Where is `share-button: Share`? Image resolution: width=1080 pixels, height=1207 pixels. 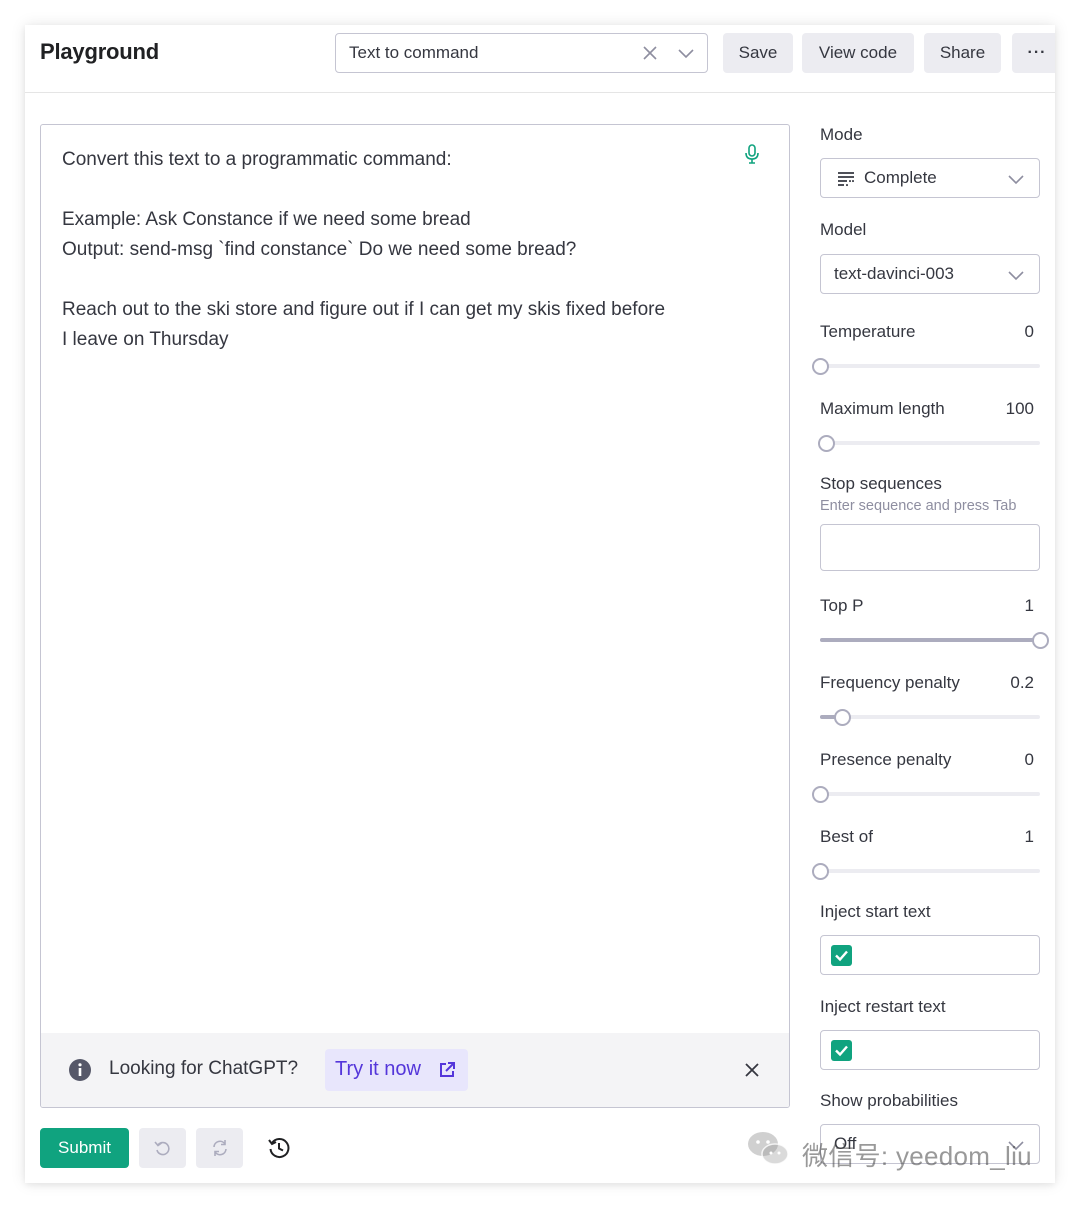
share-button: Share is located at coordinates (962, 53).